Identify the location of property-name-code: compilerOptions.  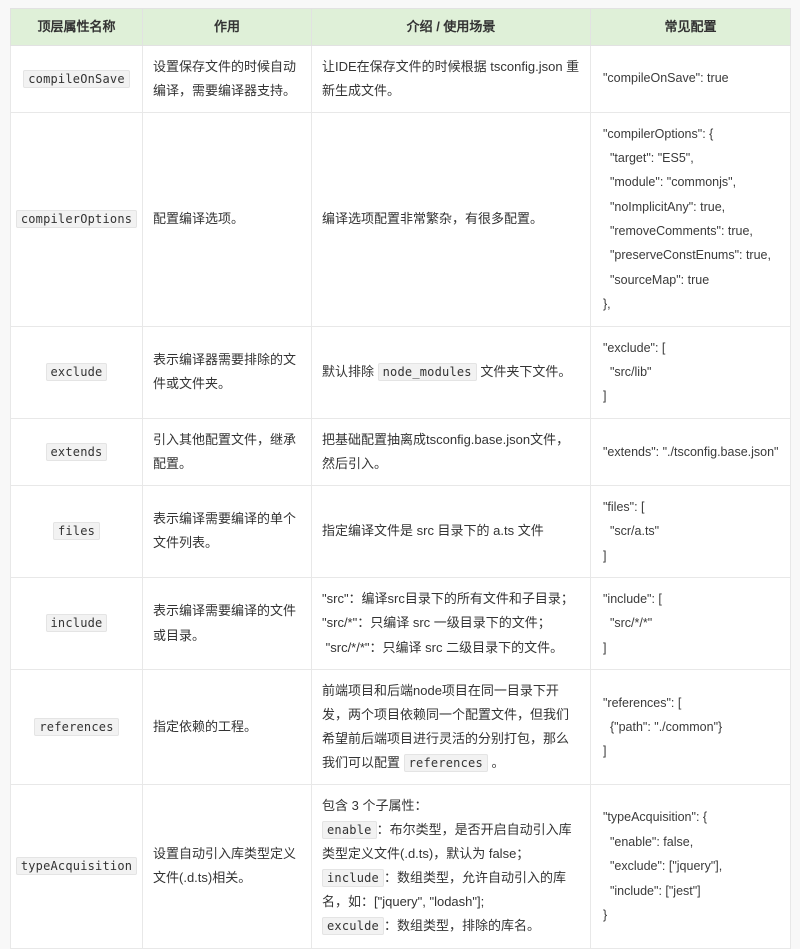
(76, 219).